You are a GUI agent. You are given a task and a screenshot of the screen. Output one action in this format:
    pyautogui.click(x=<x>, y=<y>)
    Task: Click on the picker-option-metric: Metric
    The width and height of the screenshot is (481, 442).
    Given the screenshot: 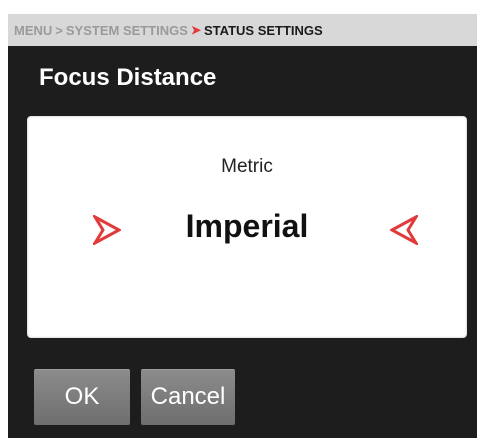 What is the action you would take?
    pyautogui.click(x=247, y=167)
    